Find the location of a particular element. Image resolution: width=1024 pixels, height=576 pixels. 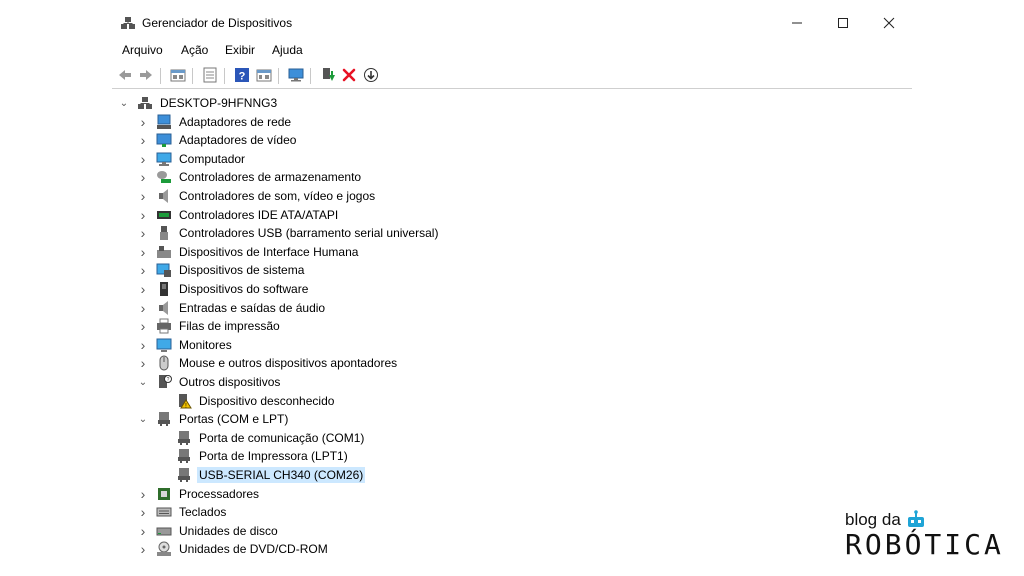

tree-item-dispositivos-do-software: › Dispositivos do software is located at coordinates (223, 289).